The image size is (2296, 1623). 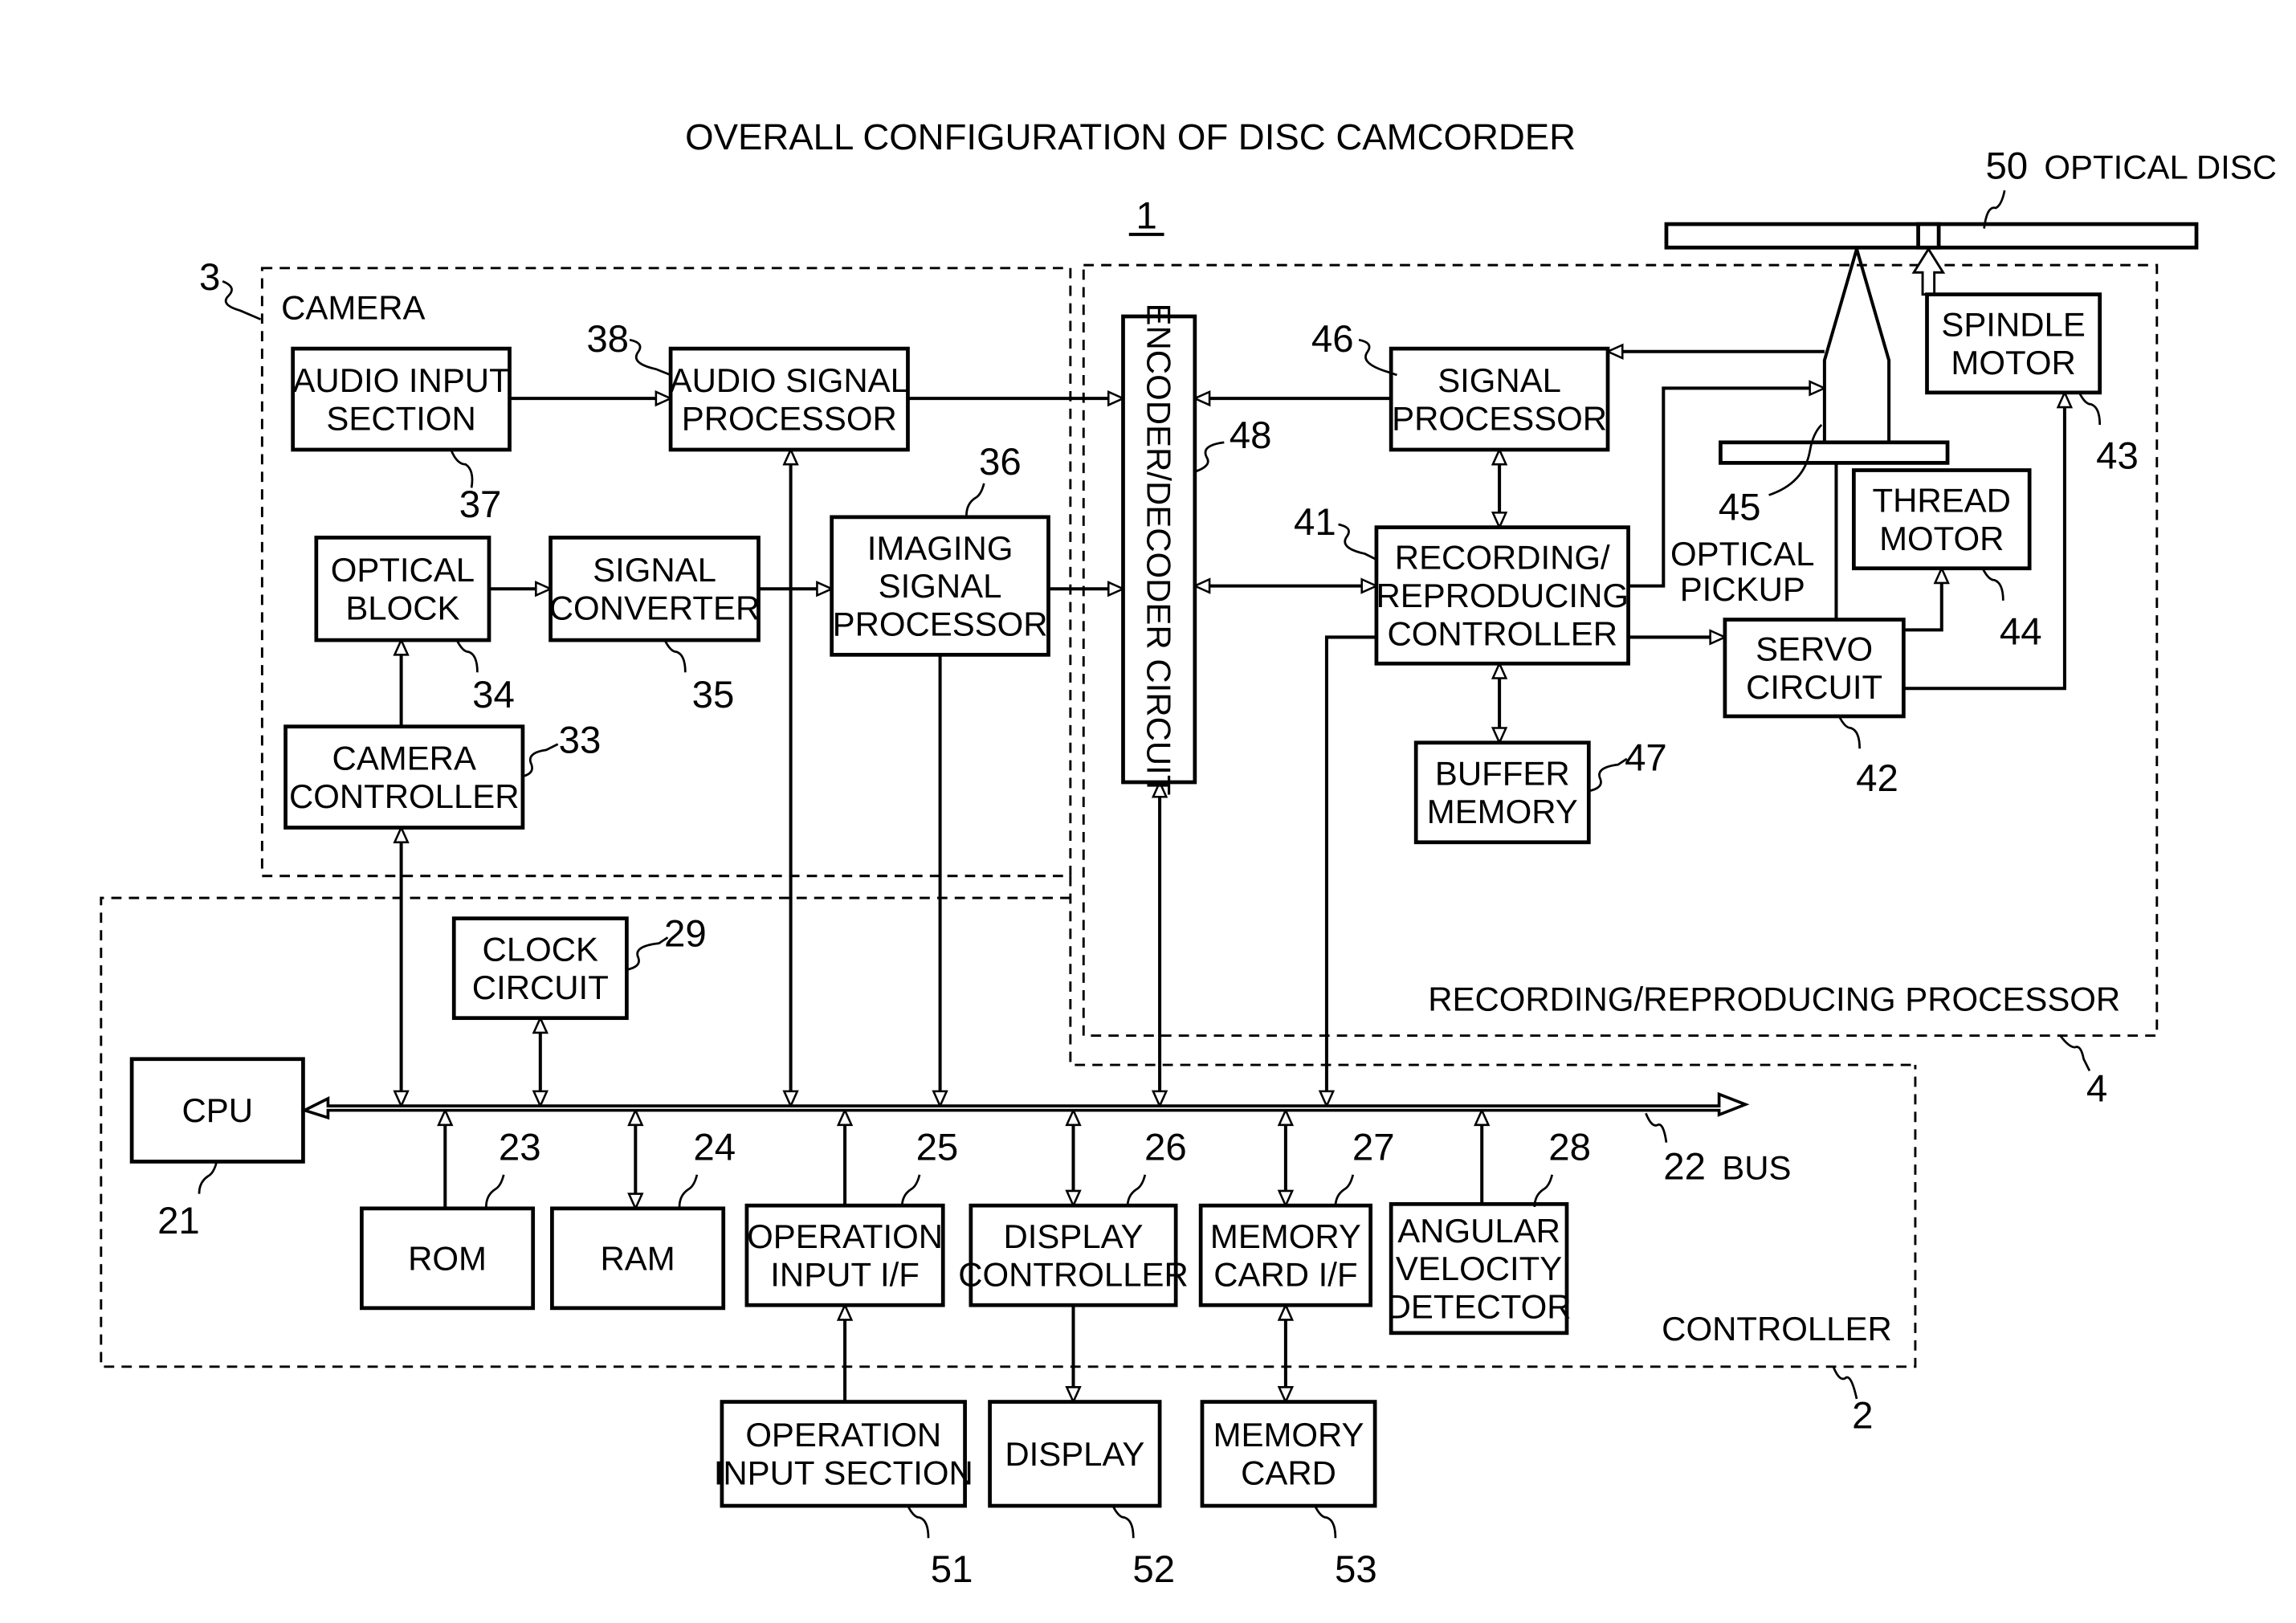 I want to click on imaging-signal-block: IMAGINGSIGNALPROCESSOR 36, so click(x=940, y=549).